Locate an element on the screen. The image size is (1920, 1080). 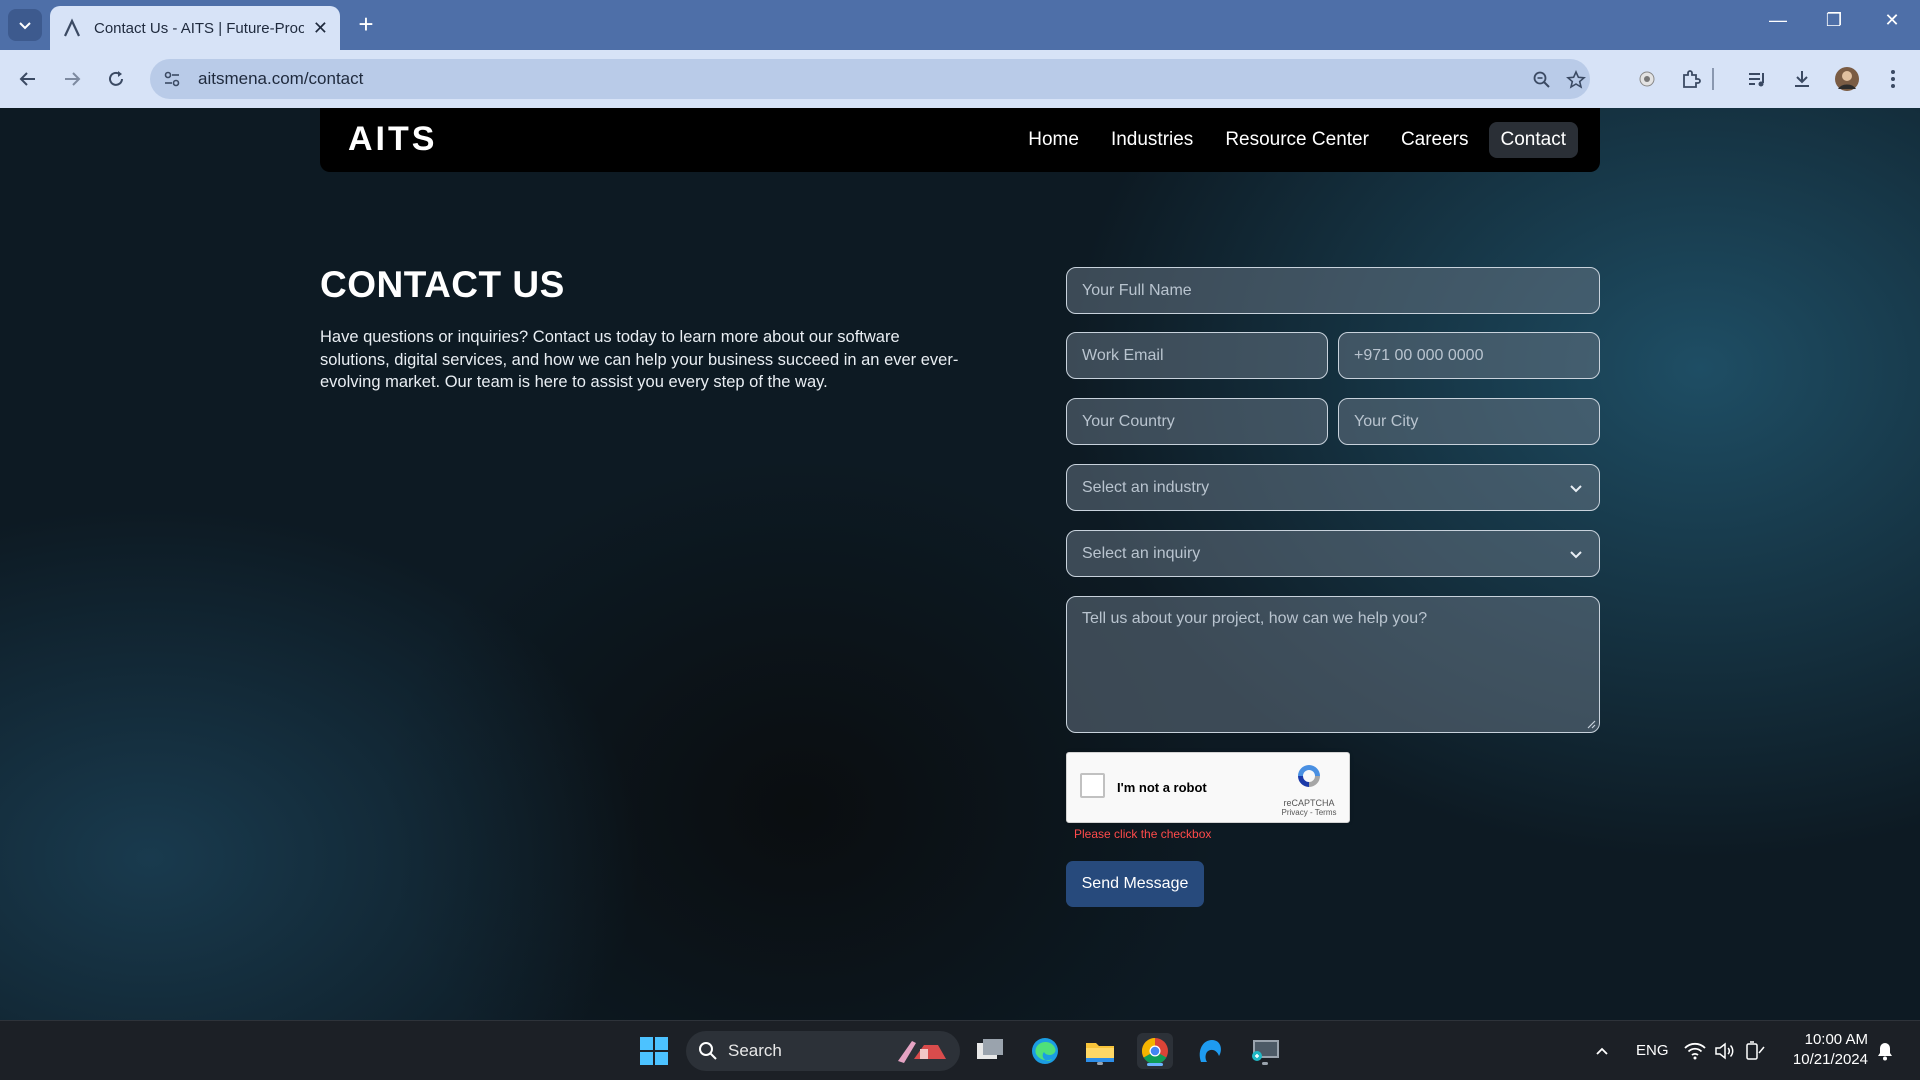
country-input: Your Country is located at coordinates (1197, 421).